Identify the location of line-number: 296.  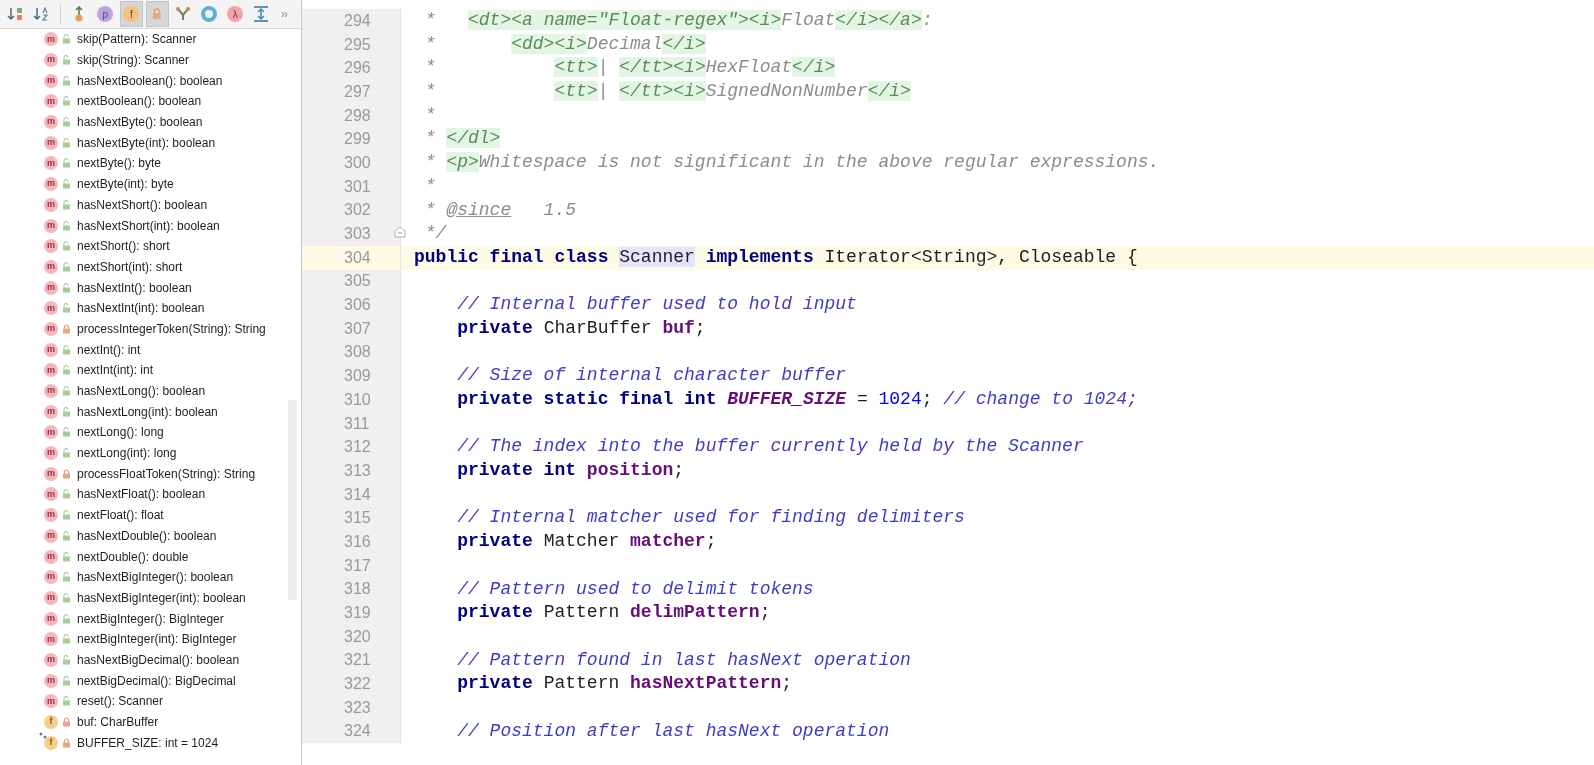
(357, 68).